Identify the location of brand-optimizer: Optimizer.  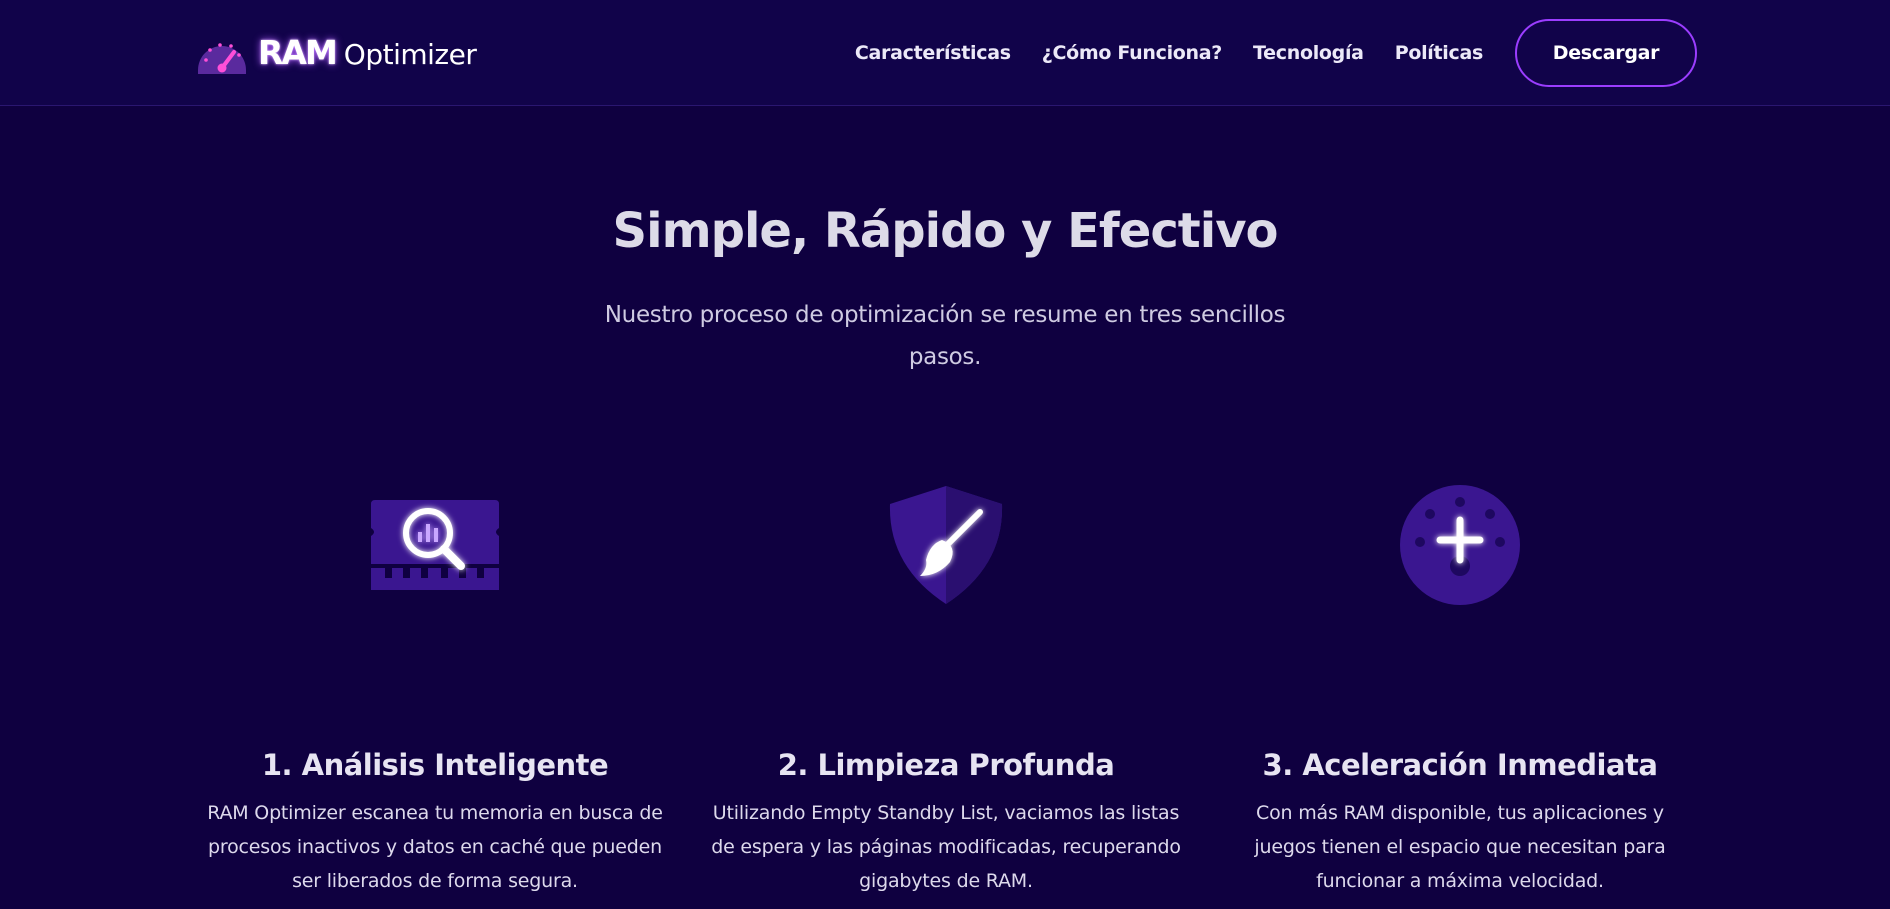
(410, 54).